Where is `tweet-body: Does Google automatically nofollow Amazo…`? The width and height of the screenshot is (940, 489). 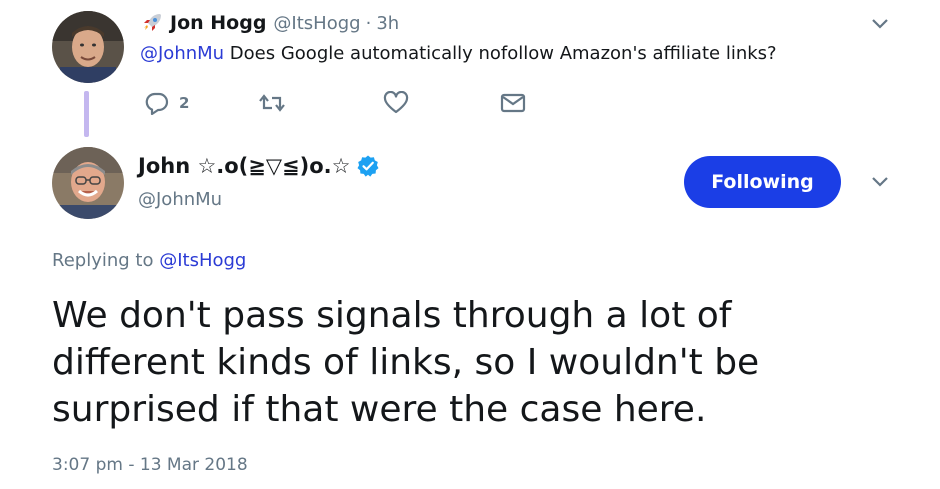 tweet-body: Does Google automatically nofollow Amazo… is located at coordinates (500, 53).